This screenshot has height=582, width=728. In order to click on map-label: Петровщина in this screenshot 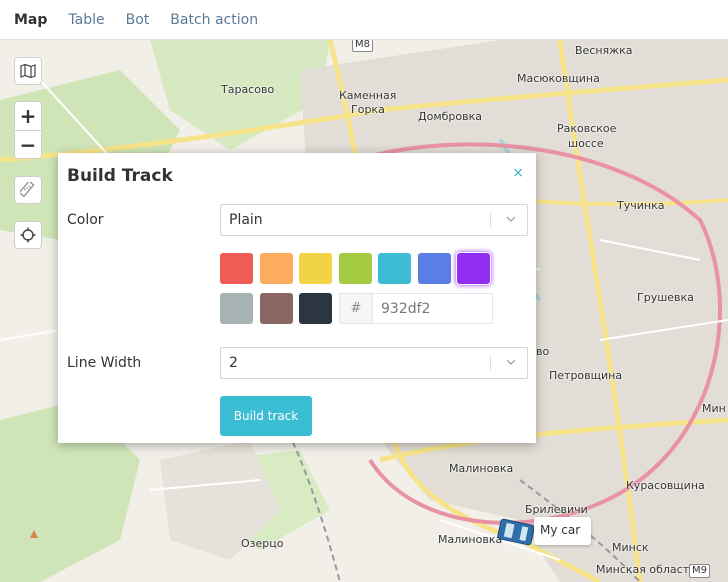, I will do `click(586, 375)`.